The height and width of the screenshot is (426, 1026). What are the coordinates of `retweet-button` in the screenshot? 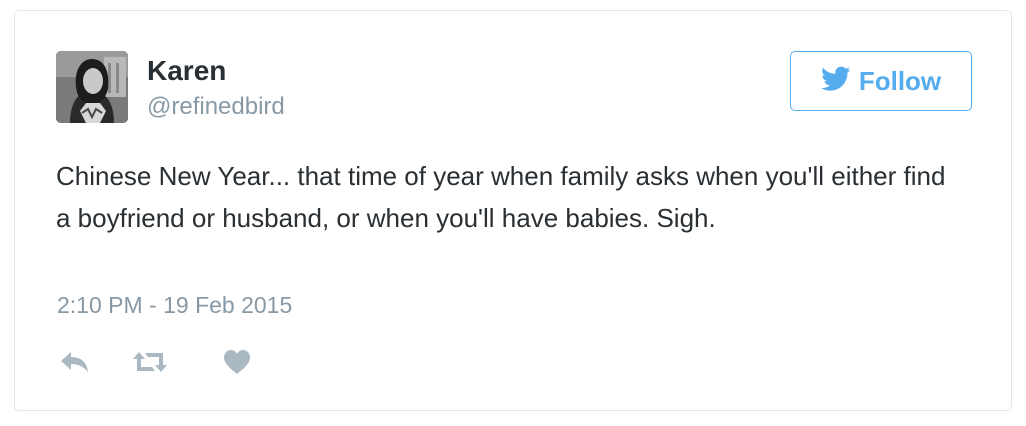 It's located at (150, 364).